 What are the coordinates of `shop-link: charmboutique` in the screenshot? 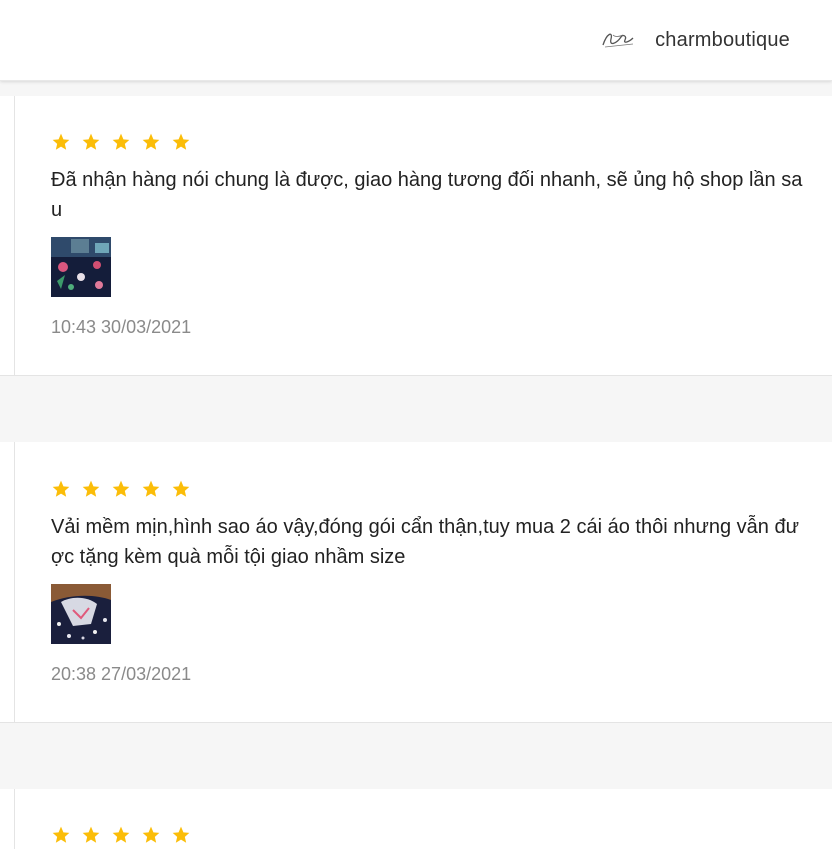 It's located at (694, 40).